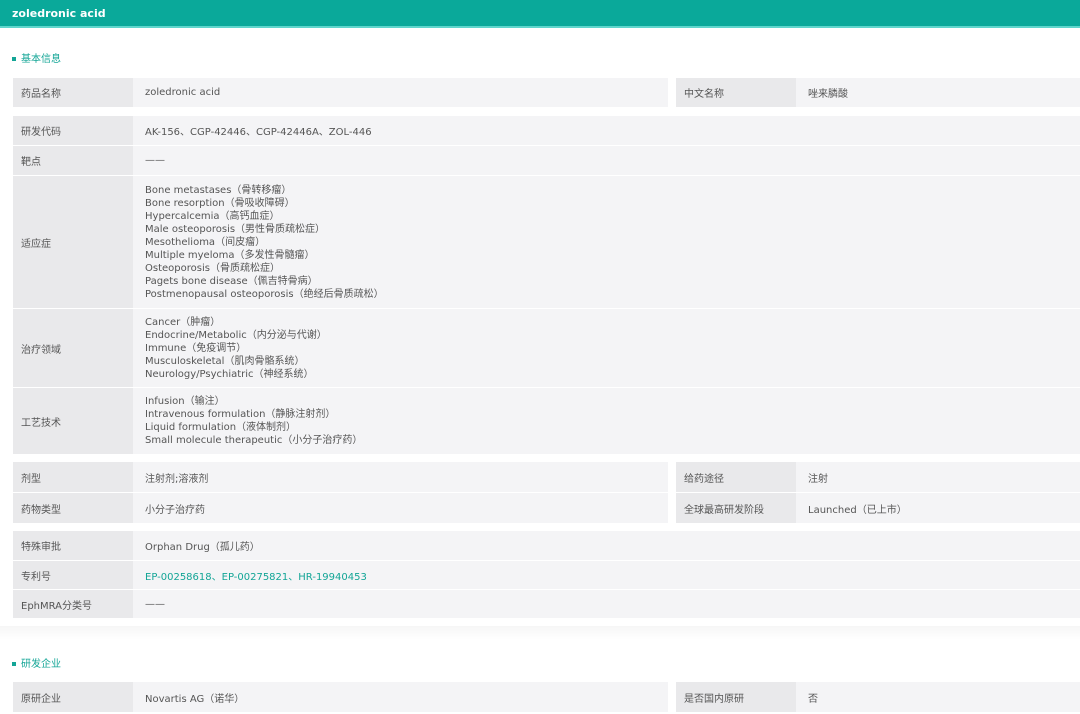 The image size is (1080, 714). What do you see at coordinates (606, 545) in the screenshot?
I see `approval-value: Orphan Drug（孤儿药）` at bounding box center [606, 545].